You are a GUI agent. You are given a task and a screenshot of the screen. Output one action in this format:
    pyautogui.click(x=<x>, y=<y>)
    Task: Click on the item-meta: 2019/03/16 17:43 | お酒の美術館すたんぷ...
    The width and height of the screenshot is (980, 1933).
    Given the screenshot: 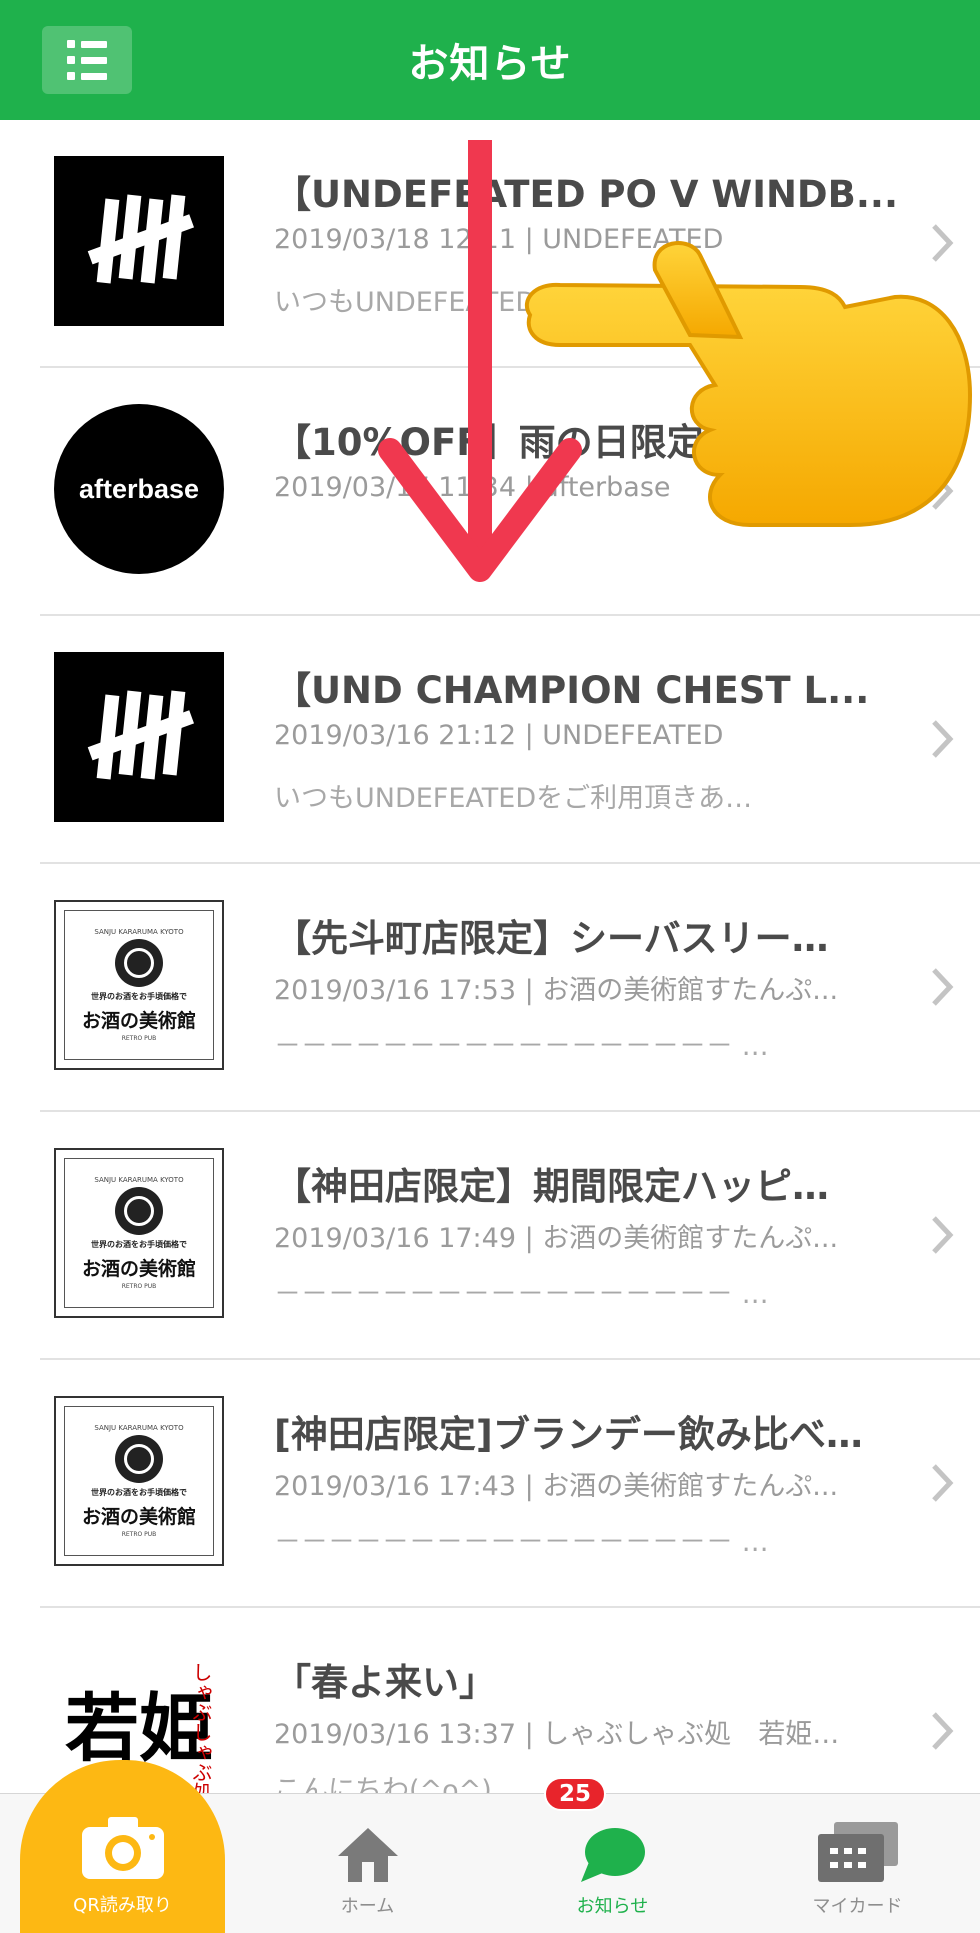 What is the action you would take?
    pyautogui.click(x=556, y=1486)
    